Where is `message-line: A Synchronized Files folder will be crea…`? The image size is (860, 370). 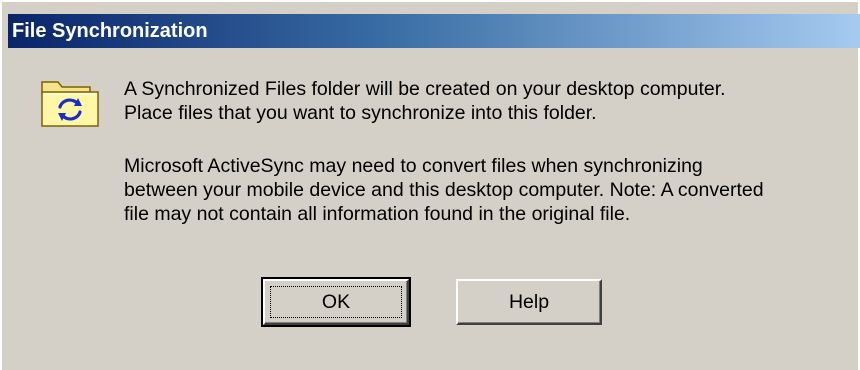 message-line: A Synchronized Files folder will be crea… is located at coordinates (425, 89).